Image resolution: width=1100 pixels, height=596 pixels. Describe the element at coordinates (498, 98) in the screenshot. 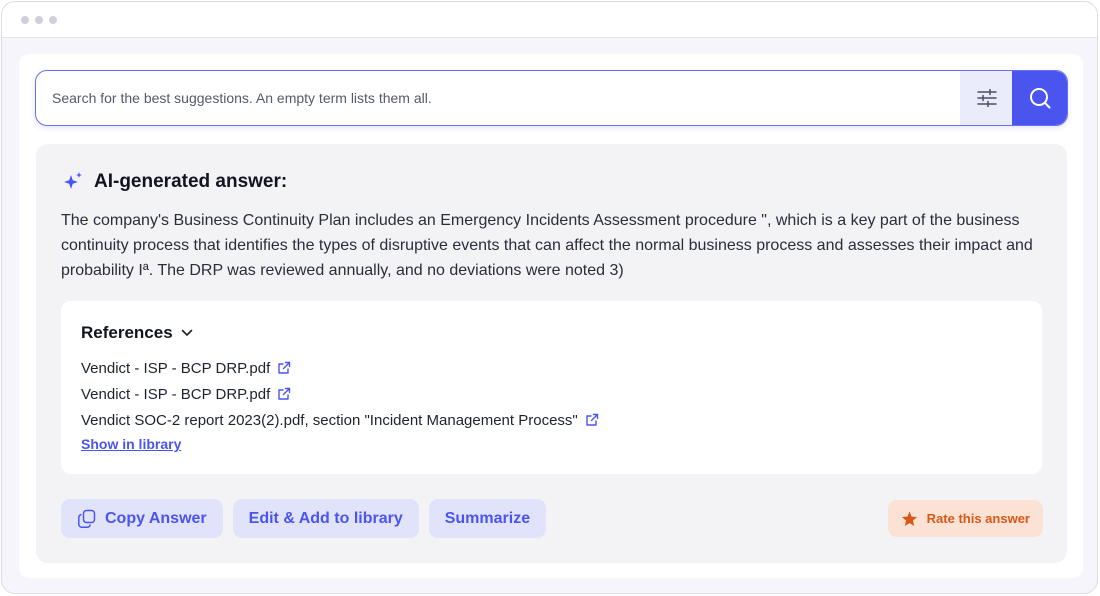

I see `search-input` at that location.